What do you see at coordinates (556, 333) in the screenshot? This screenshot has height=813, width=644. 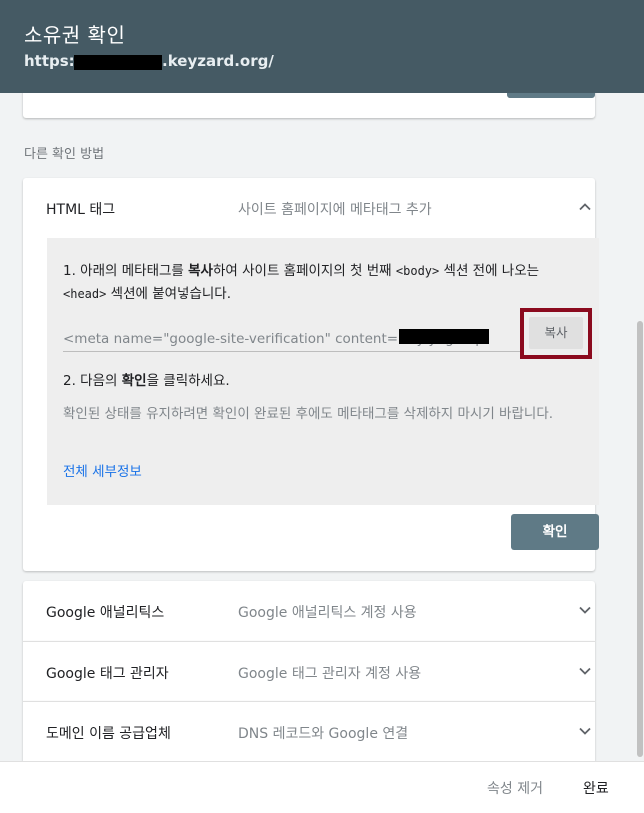 I see `copy-button: 복사` at bounding box center [556, 333].